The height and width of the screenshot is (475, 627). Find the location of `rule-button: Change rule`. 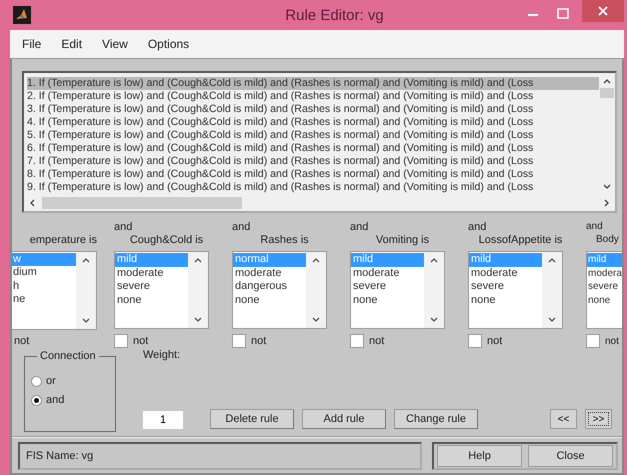

rule-button: Change rule is located at coordinates (436, 419).